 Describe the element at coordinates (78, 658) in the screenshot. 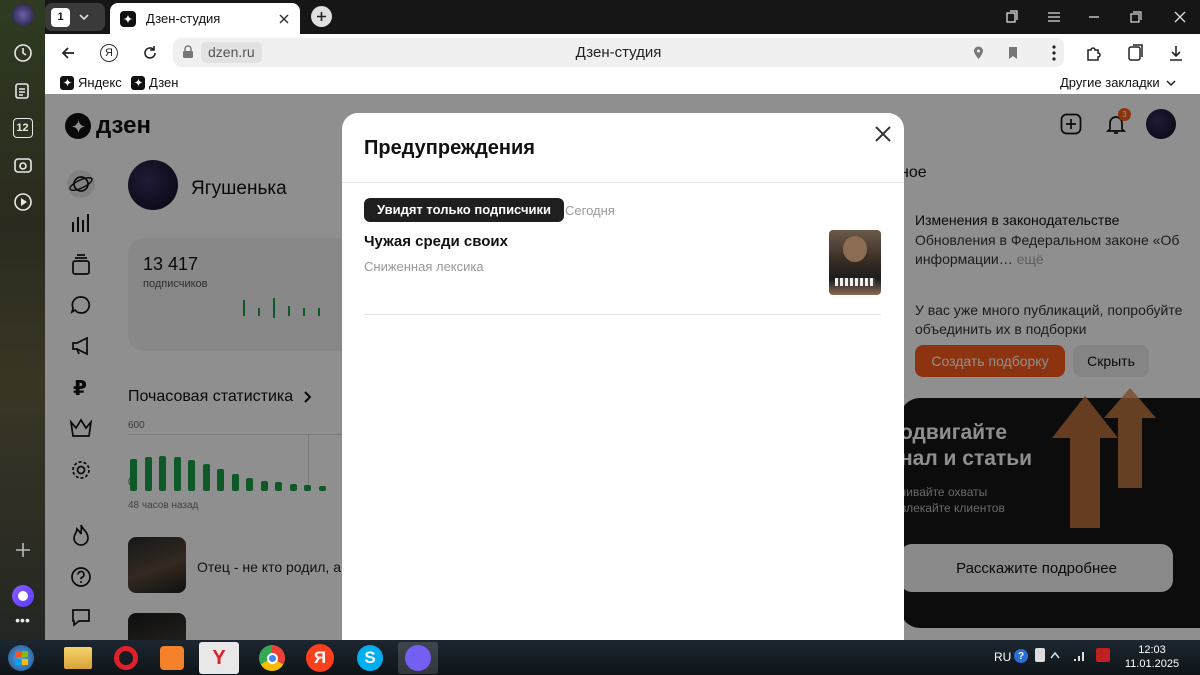

I see `explorer-taskbar-icon` at that location.